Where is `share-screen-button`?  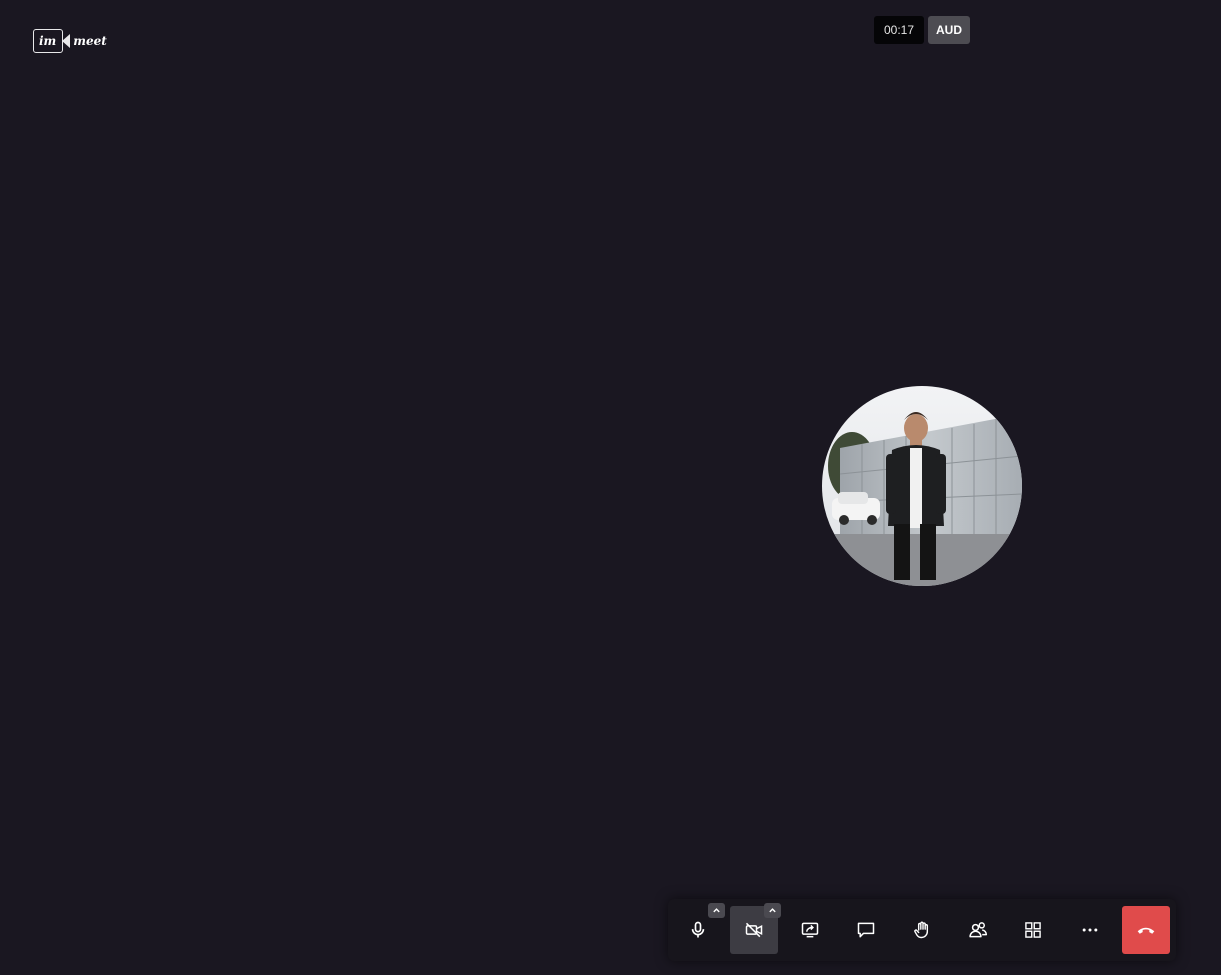 share-screen-button is located at coordinates (810, 930).